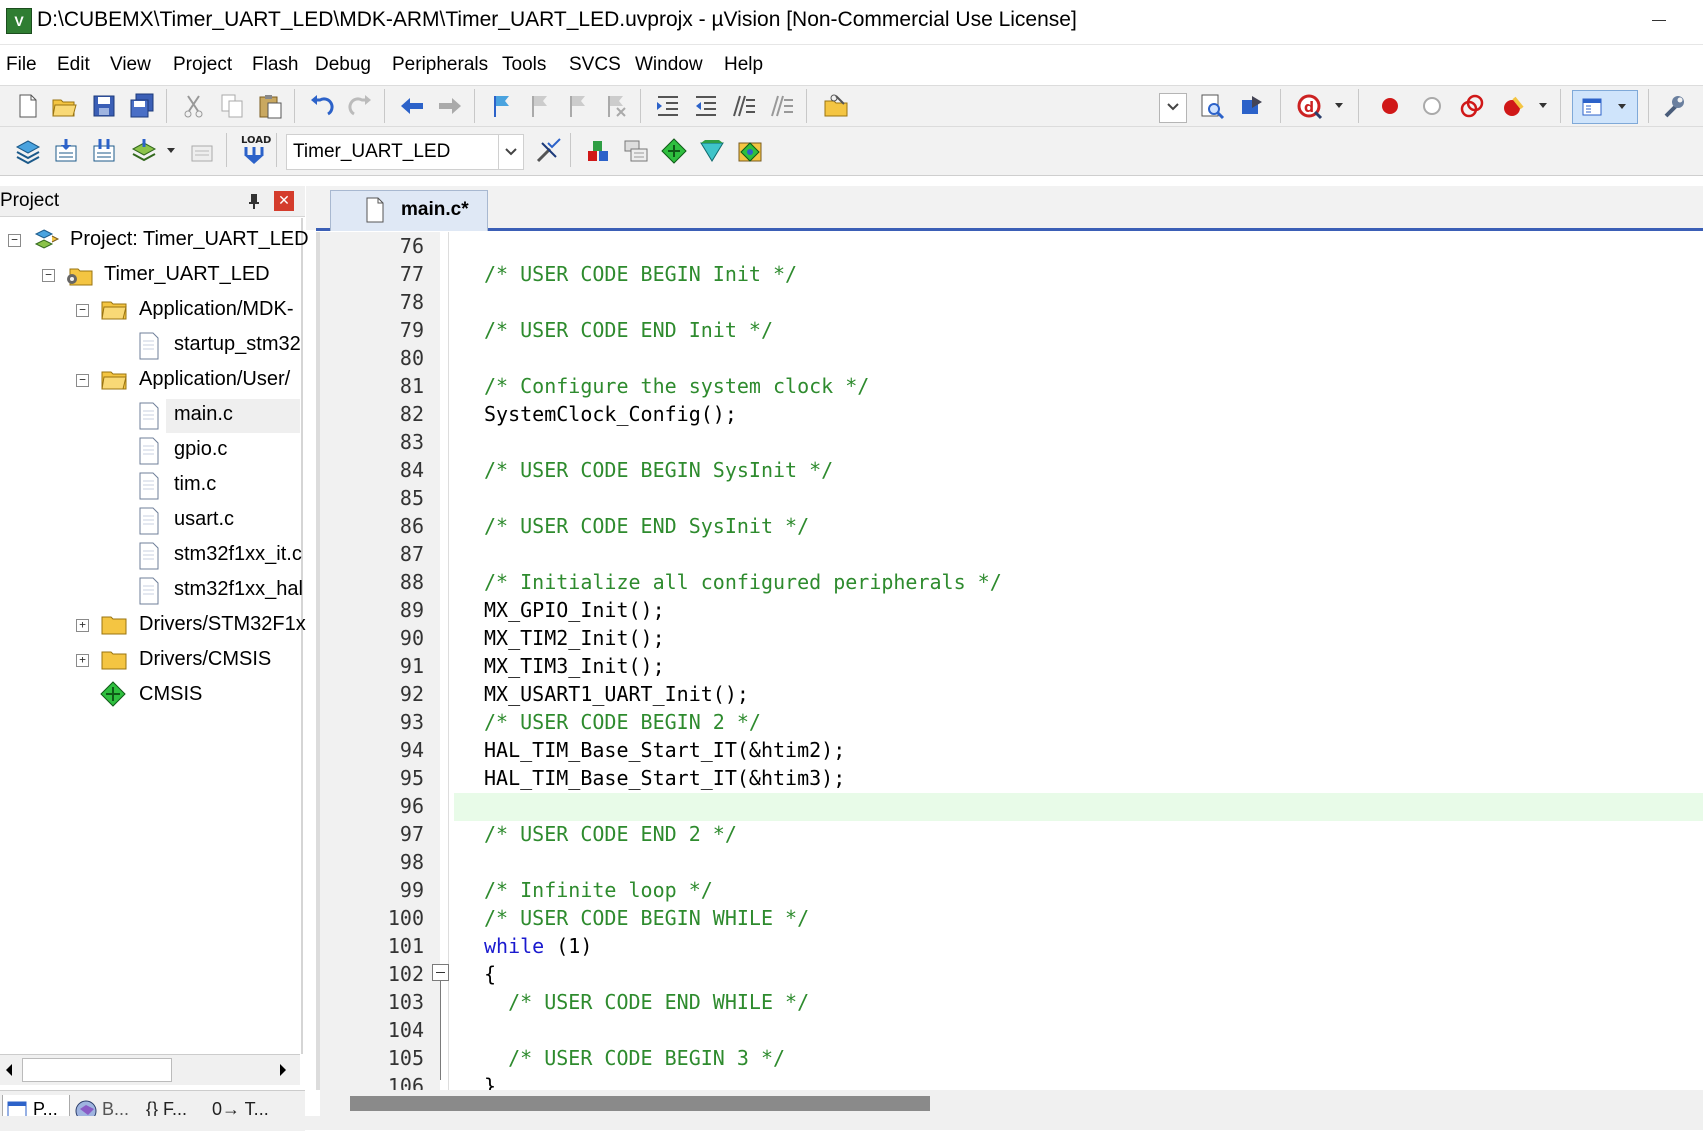 This screenshot has width=1703, height=1131. I want to click on close-pane-button: ✕, so click(284, 201).